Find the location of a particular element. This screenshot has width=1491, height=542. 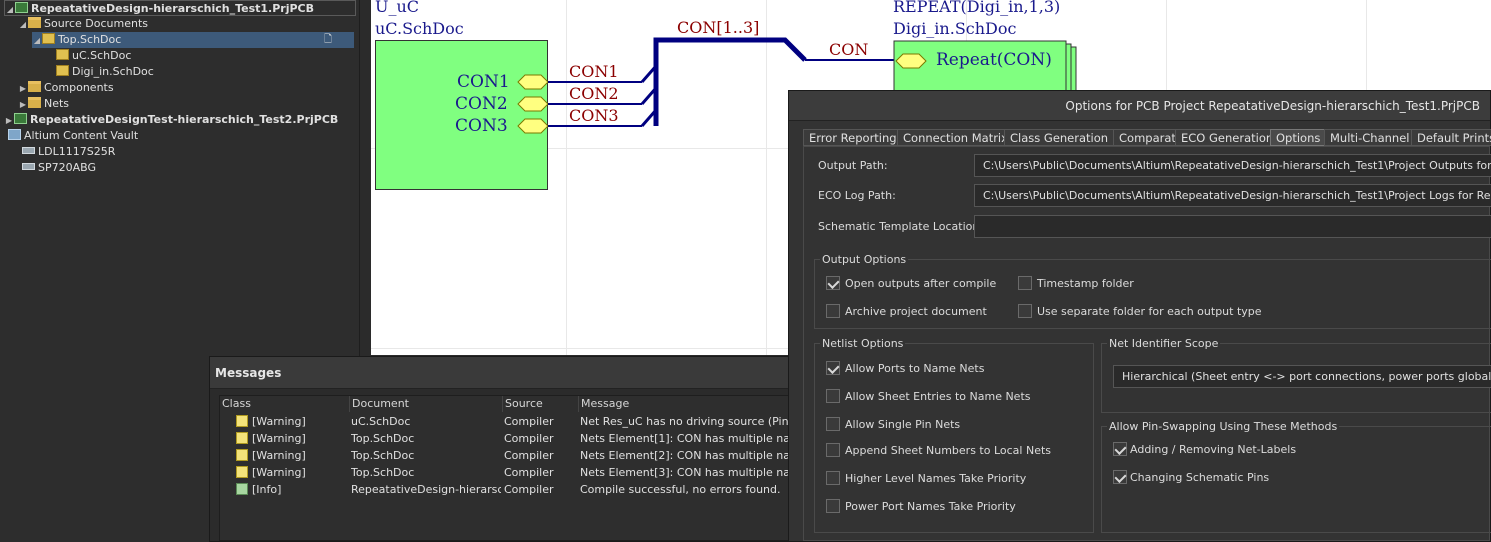

tree-item-part2: SP720ABG is located at coordinates (59, 168).